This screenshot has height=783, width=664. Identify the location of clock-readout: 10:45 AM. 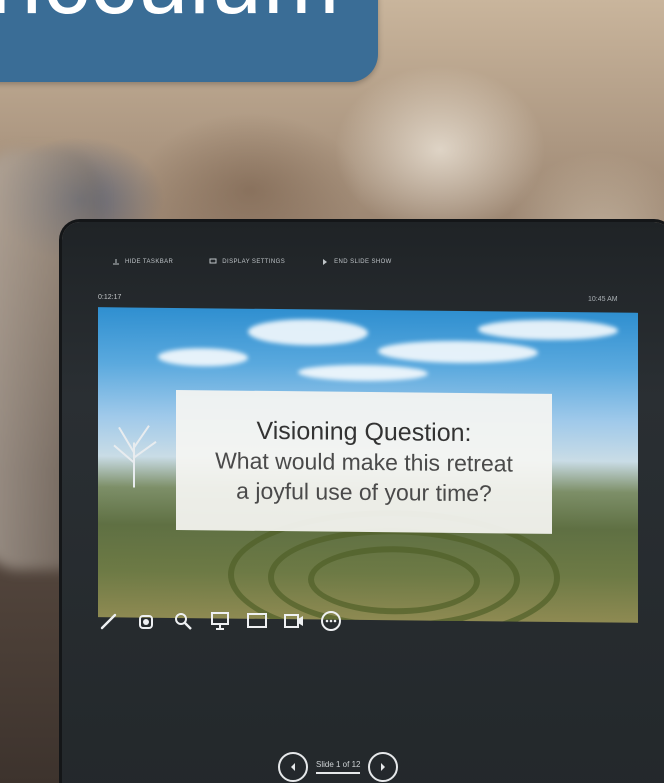
(603, 299).